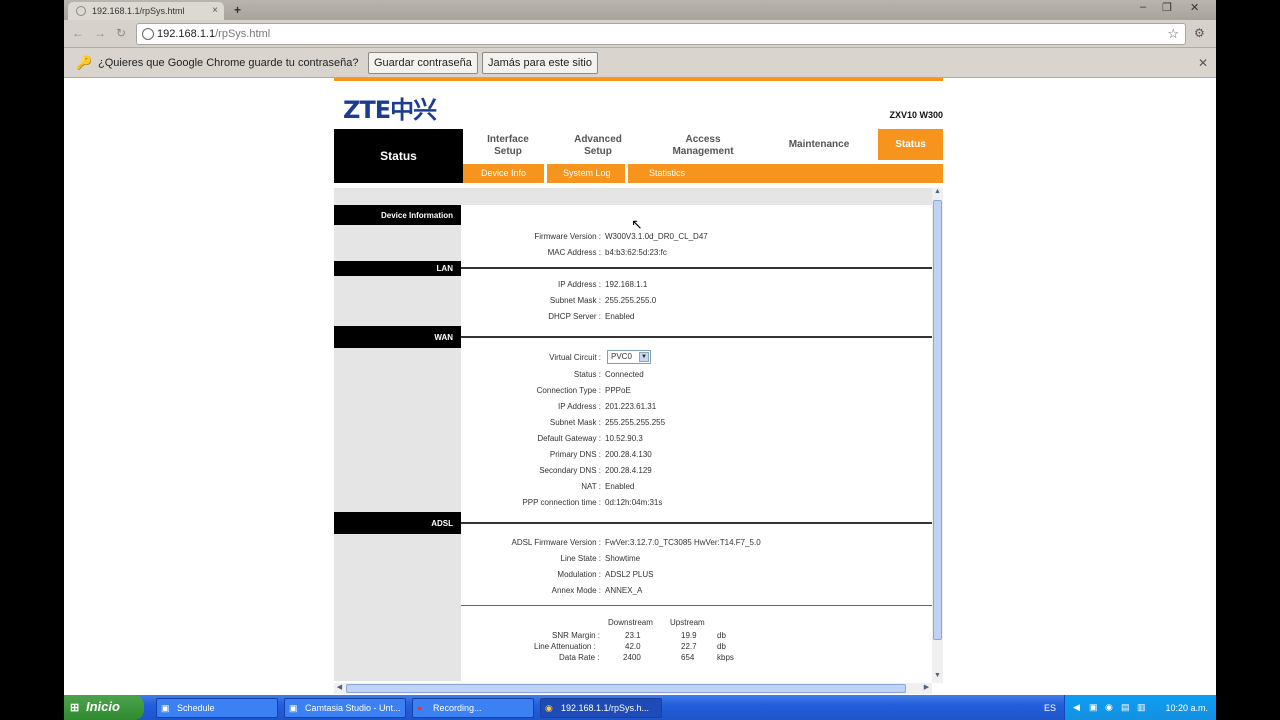 The height and width of the screenshot is (720, 1280). Describe the element at coordinates (100, 33) in the screenshot. I see `forward-button: →` at that location.